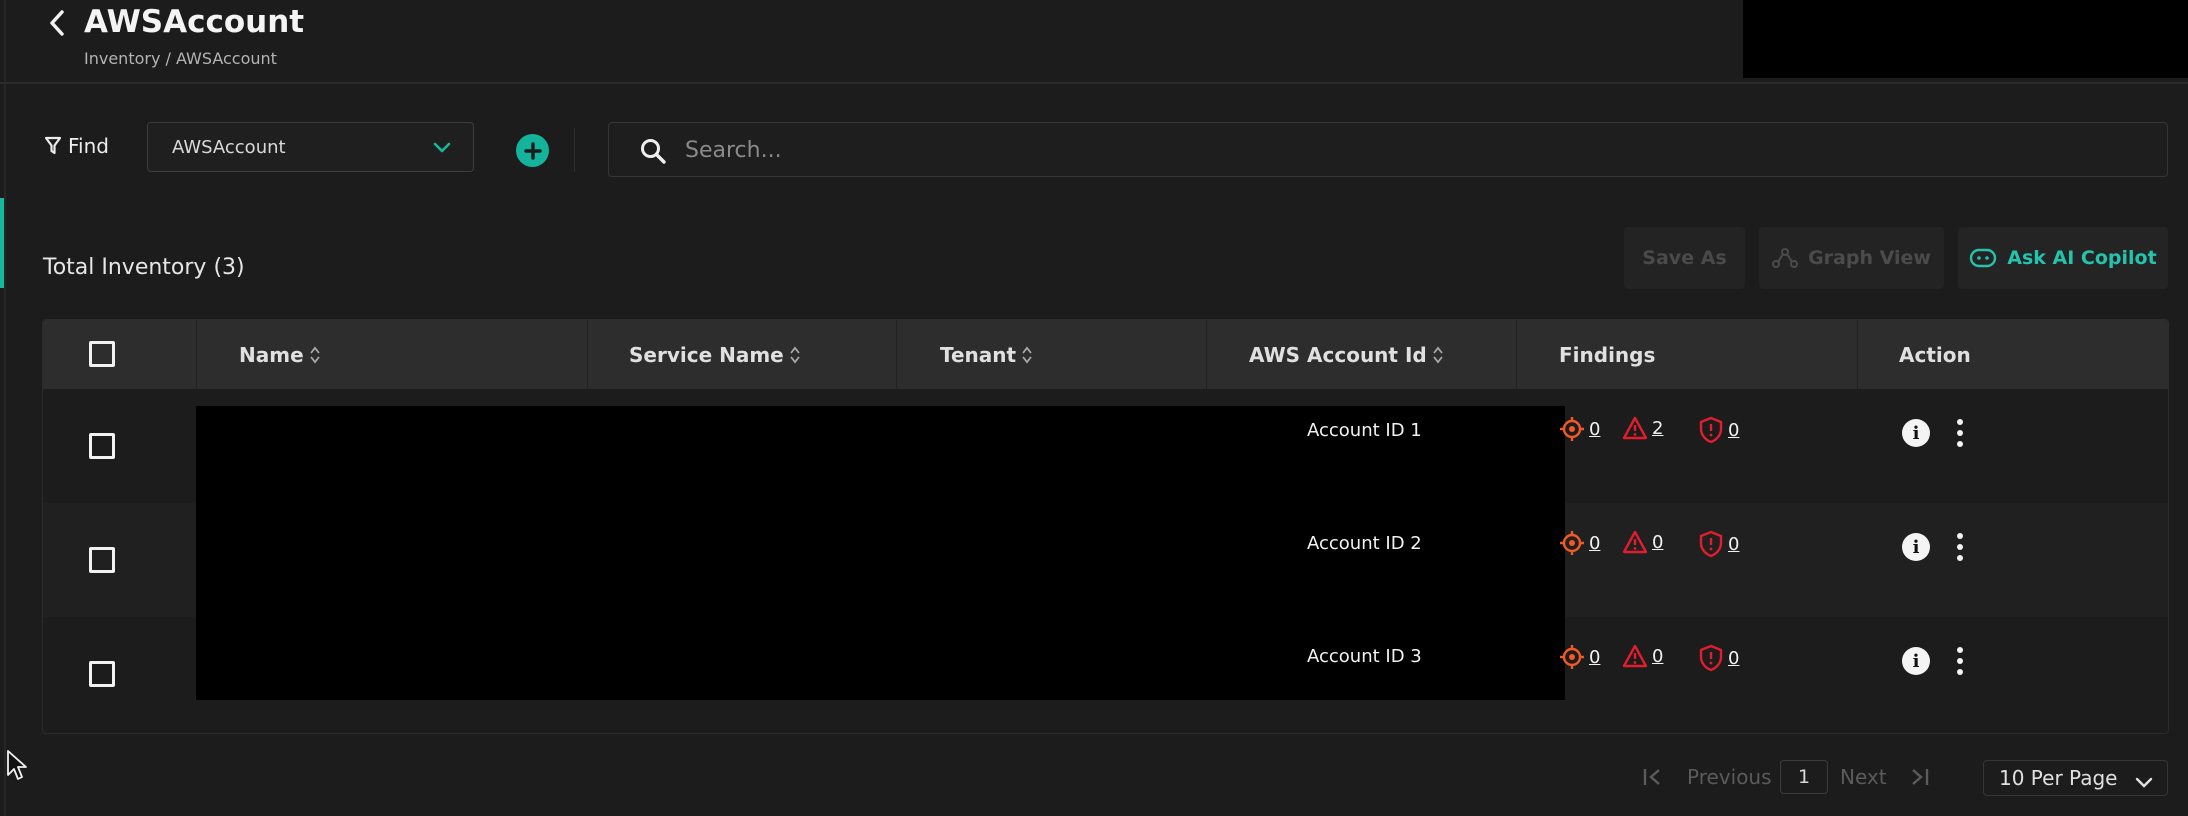  Describe the element at coordinates (1983, 258) in the screenshot. I see `copilot-icon` at that location.